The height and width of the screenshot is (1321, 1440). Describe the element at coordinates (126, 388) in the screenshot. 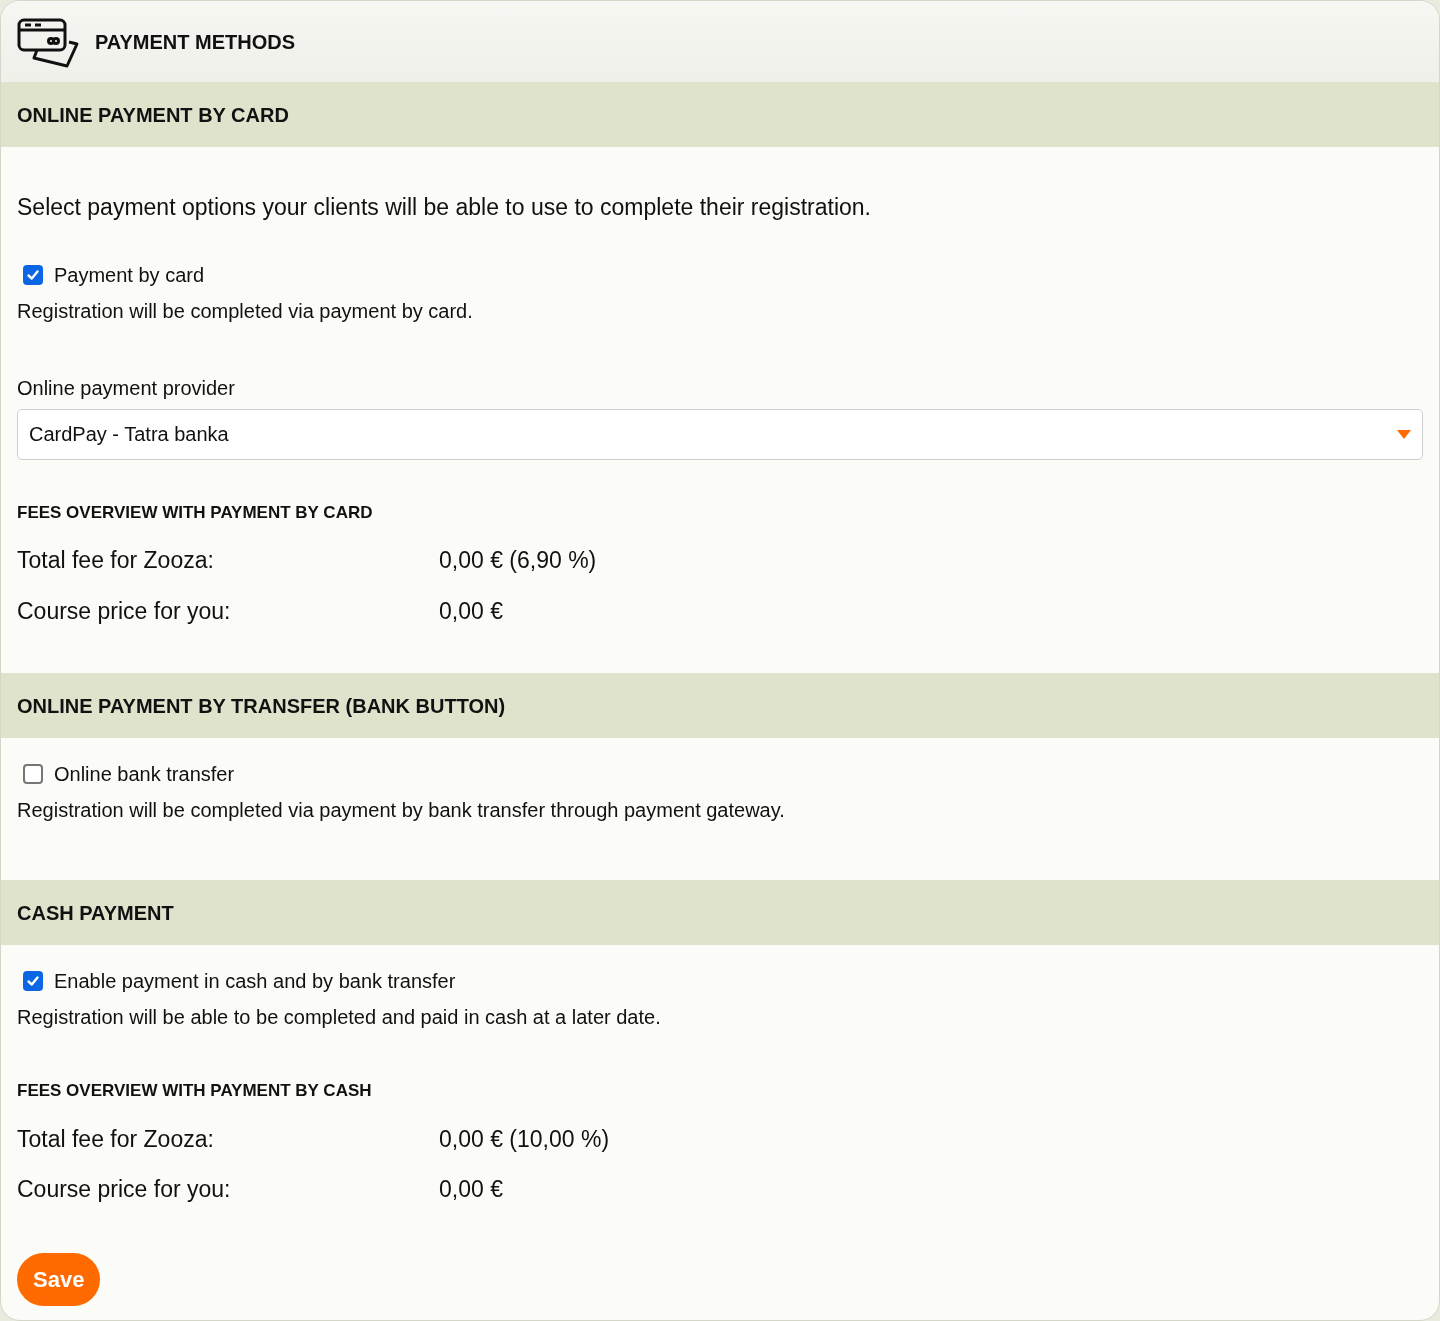

I see `field-label: Online payment provider` at that location.